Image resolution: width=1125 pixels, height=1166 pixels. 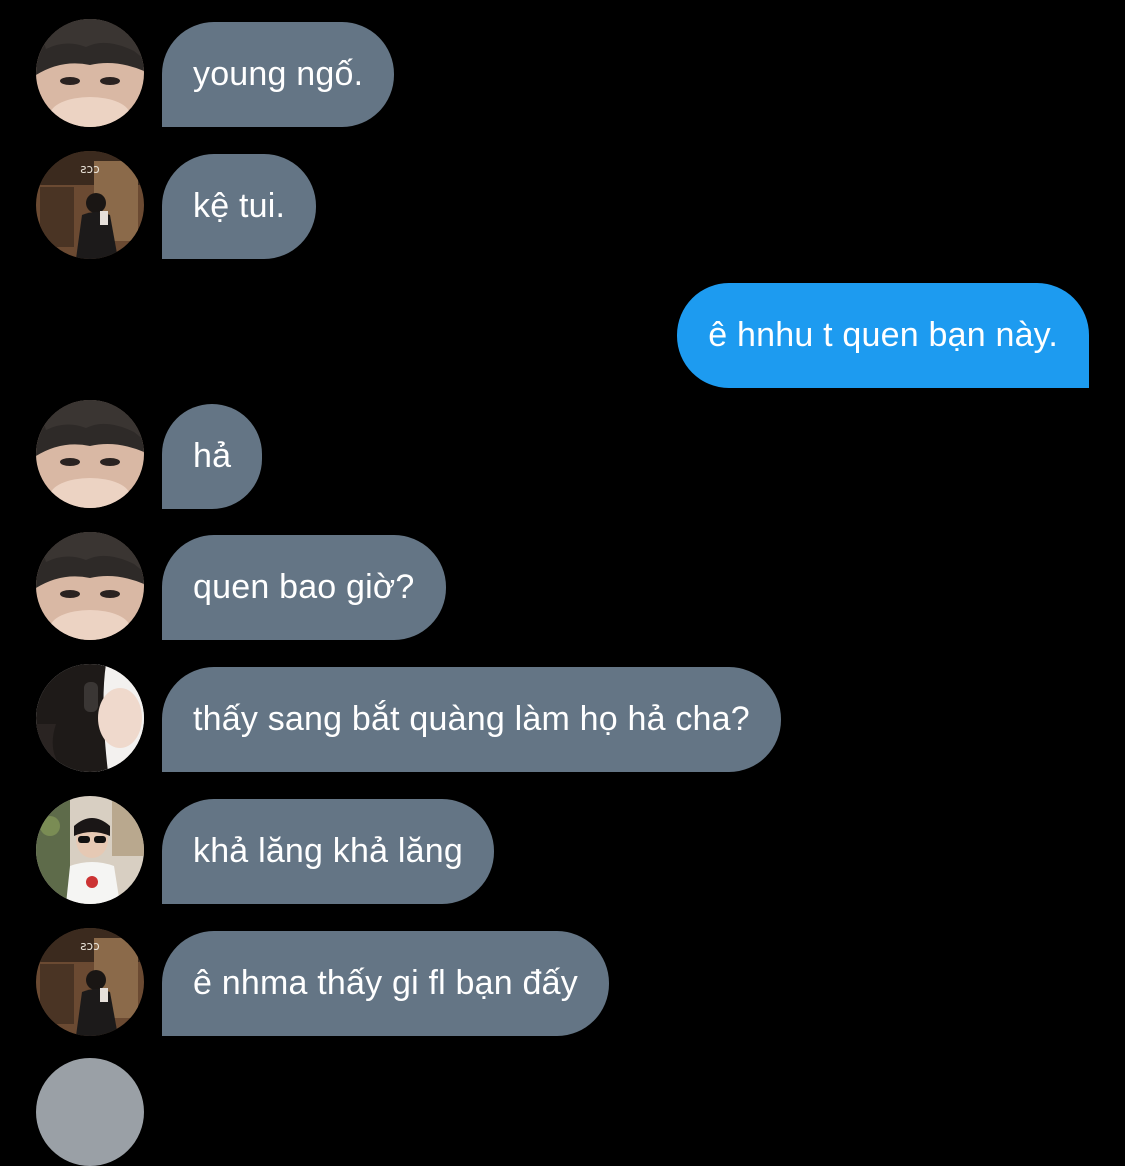 What do you see at coordinates (385, 983) in the screenshot?
I see `message-bubble-incoming: ê nhma thấy gi fl bạn đấy` at bounding box center [385, 983].